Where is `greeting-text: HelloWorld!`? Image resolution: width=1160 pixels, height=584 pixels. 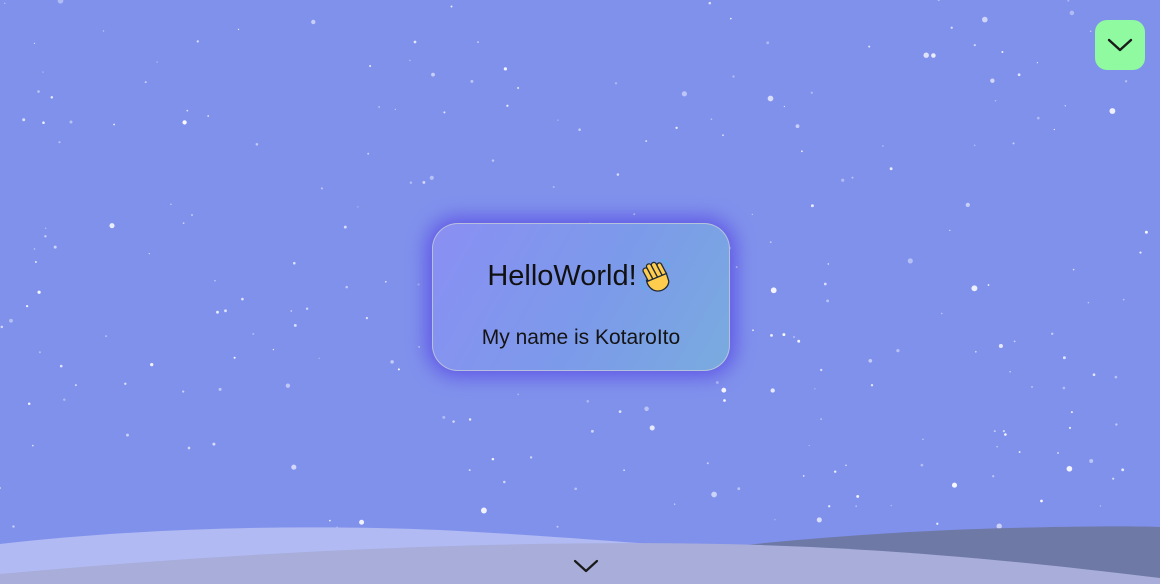
greeting-text: HelloWorld! is located at coordinates (562, 276).